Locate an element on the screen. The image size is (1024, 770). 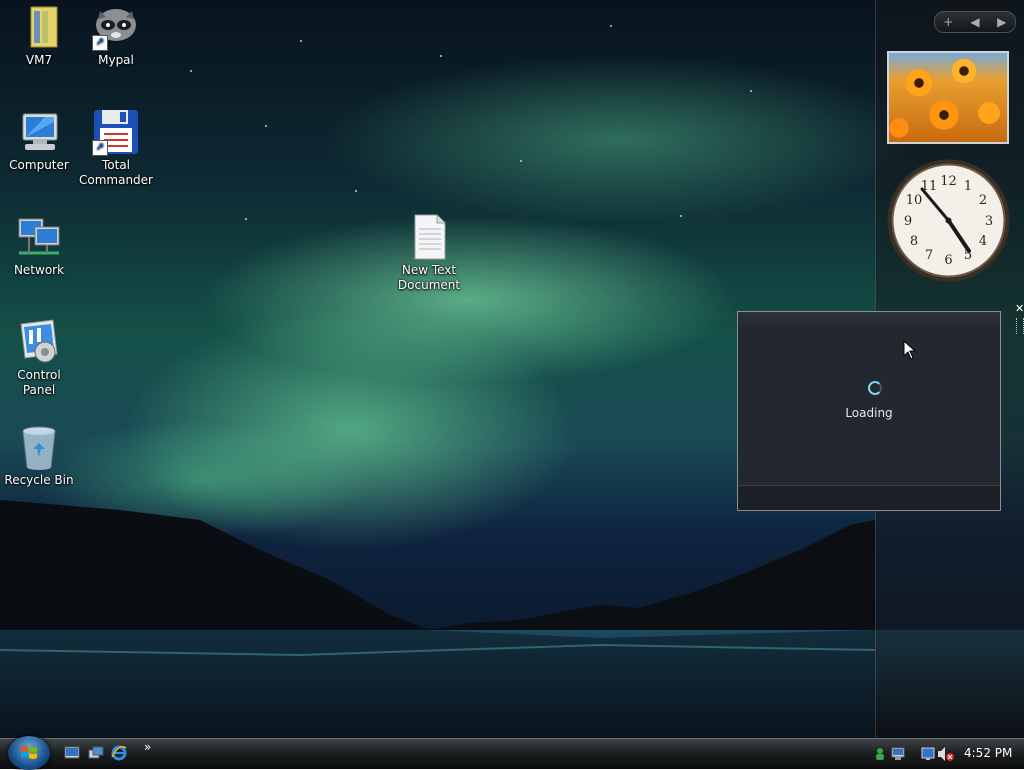
windows-logo-icon is located at coordinates (29, 752).